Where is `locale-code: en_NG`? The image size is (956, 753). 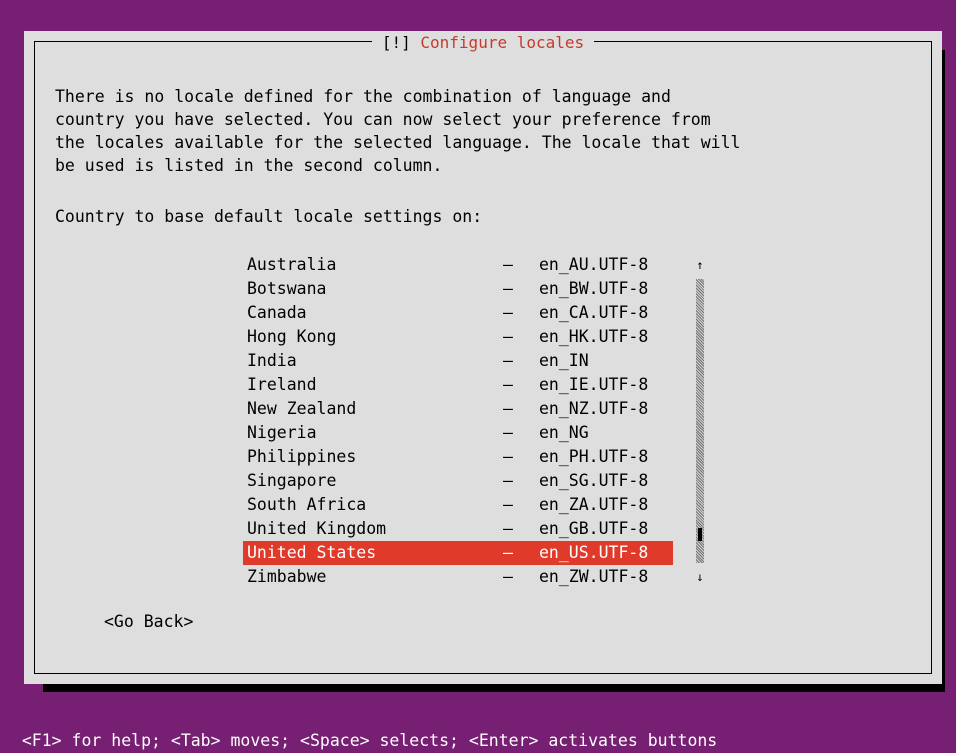 locale-code: en_NG is located at coordinates (564, 432).